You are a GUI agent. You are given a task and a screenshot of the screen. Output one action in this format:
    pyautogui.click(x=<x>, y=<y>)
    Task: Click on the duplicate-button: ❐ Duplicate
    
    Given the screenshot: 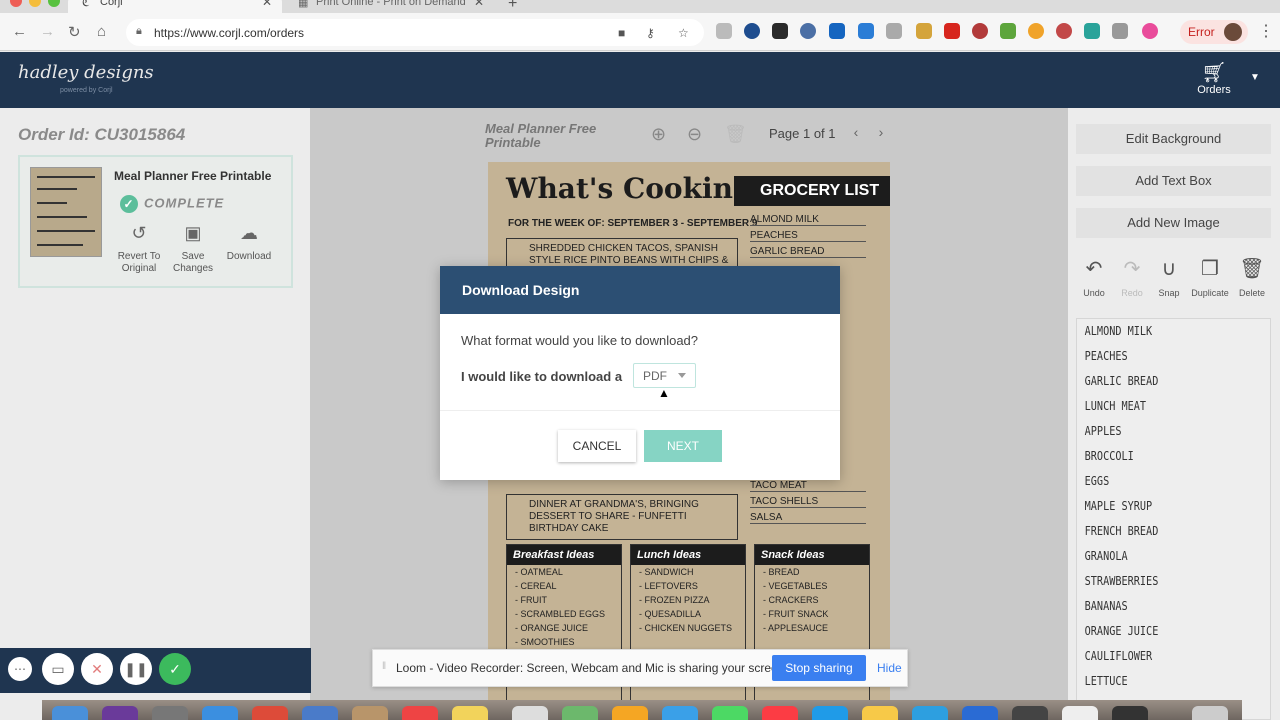 What is the action you would take?
    pyautogui.click(x=1210, y=279)
    